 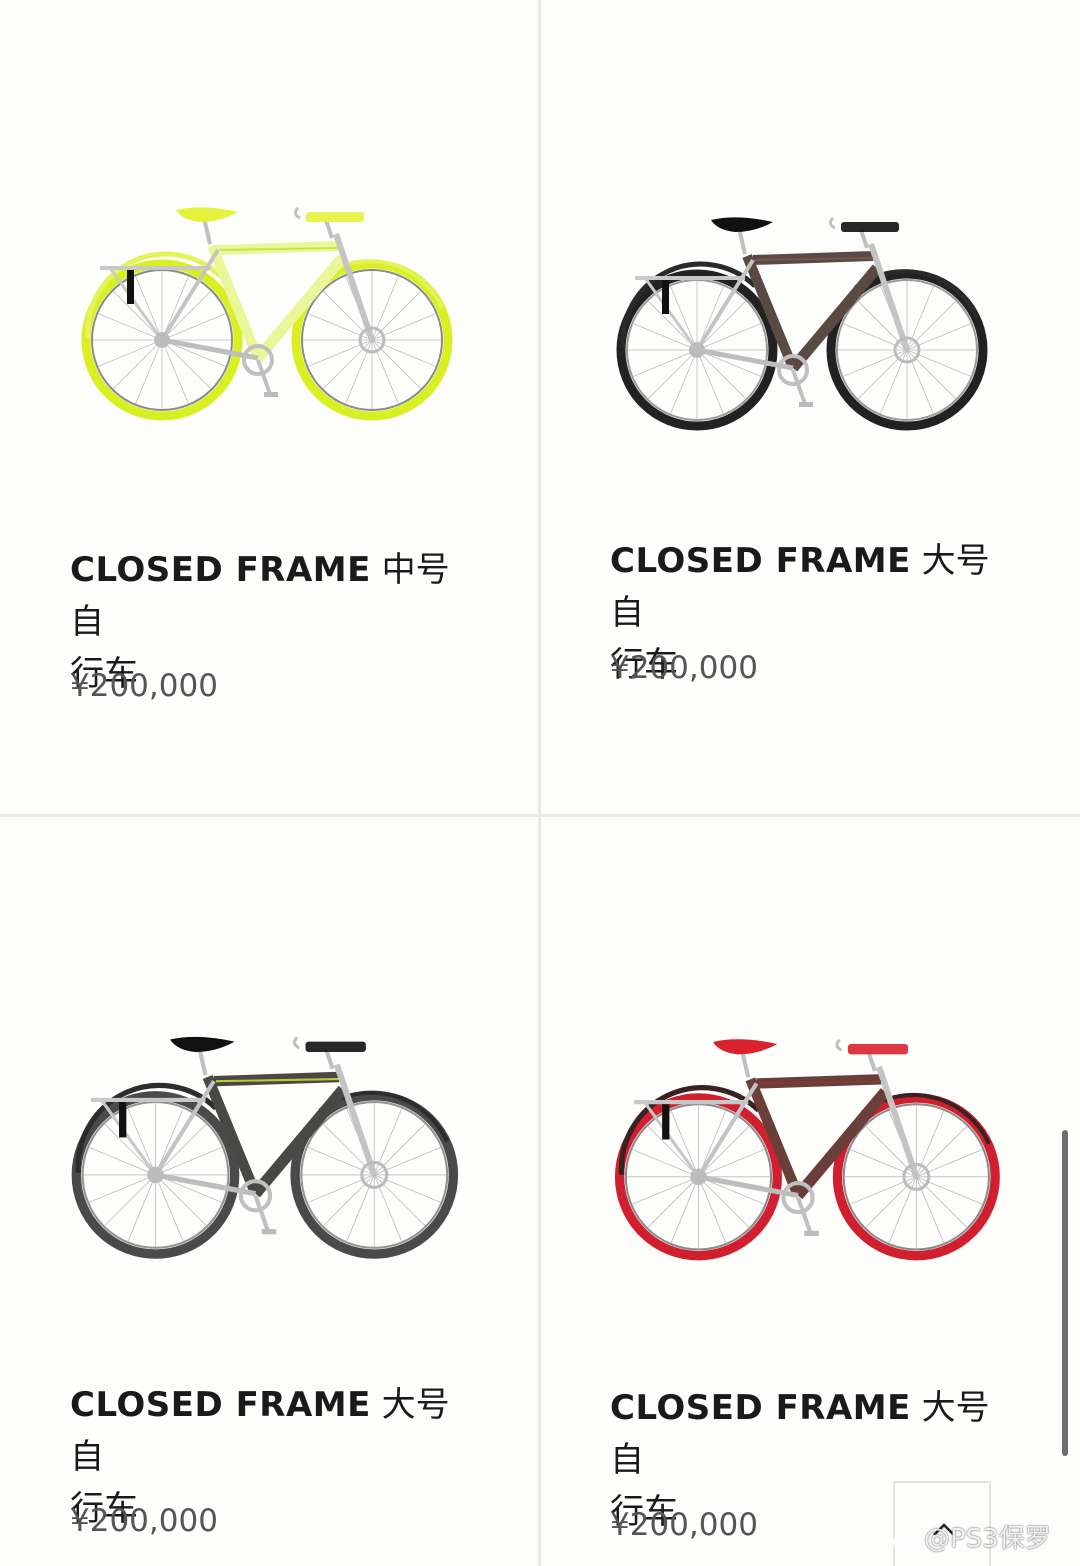 I want to click on watermark: @PS3保罗, so click(x=971, y=1536).